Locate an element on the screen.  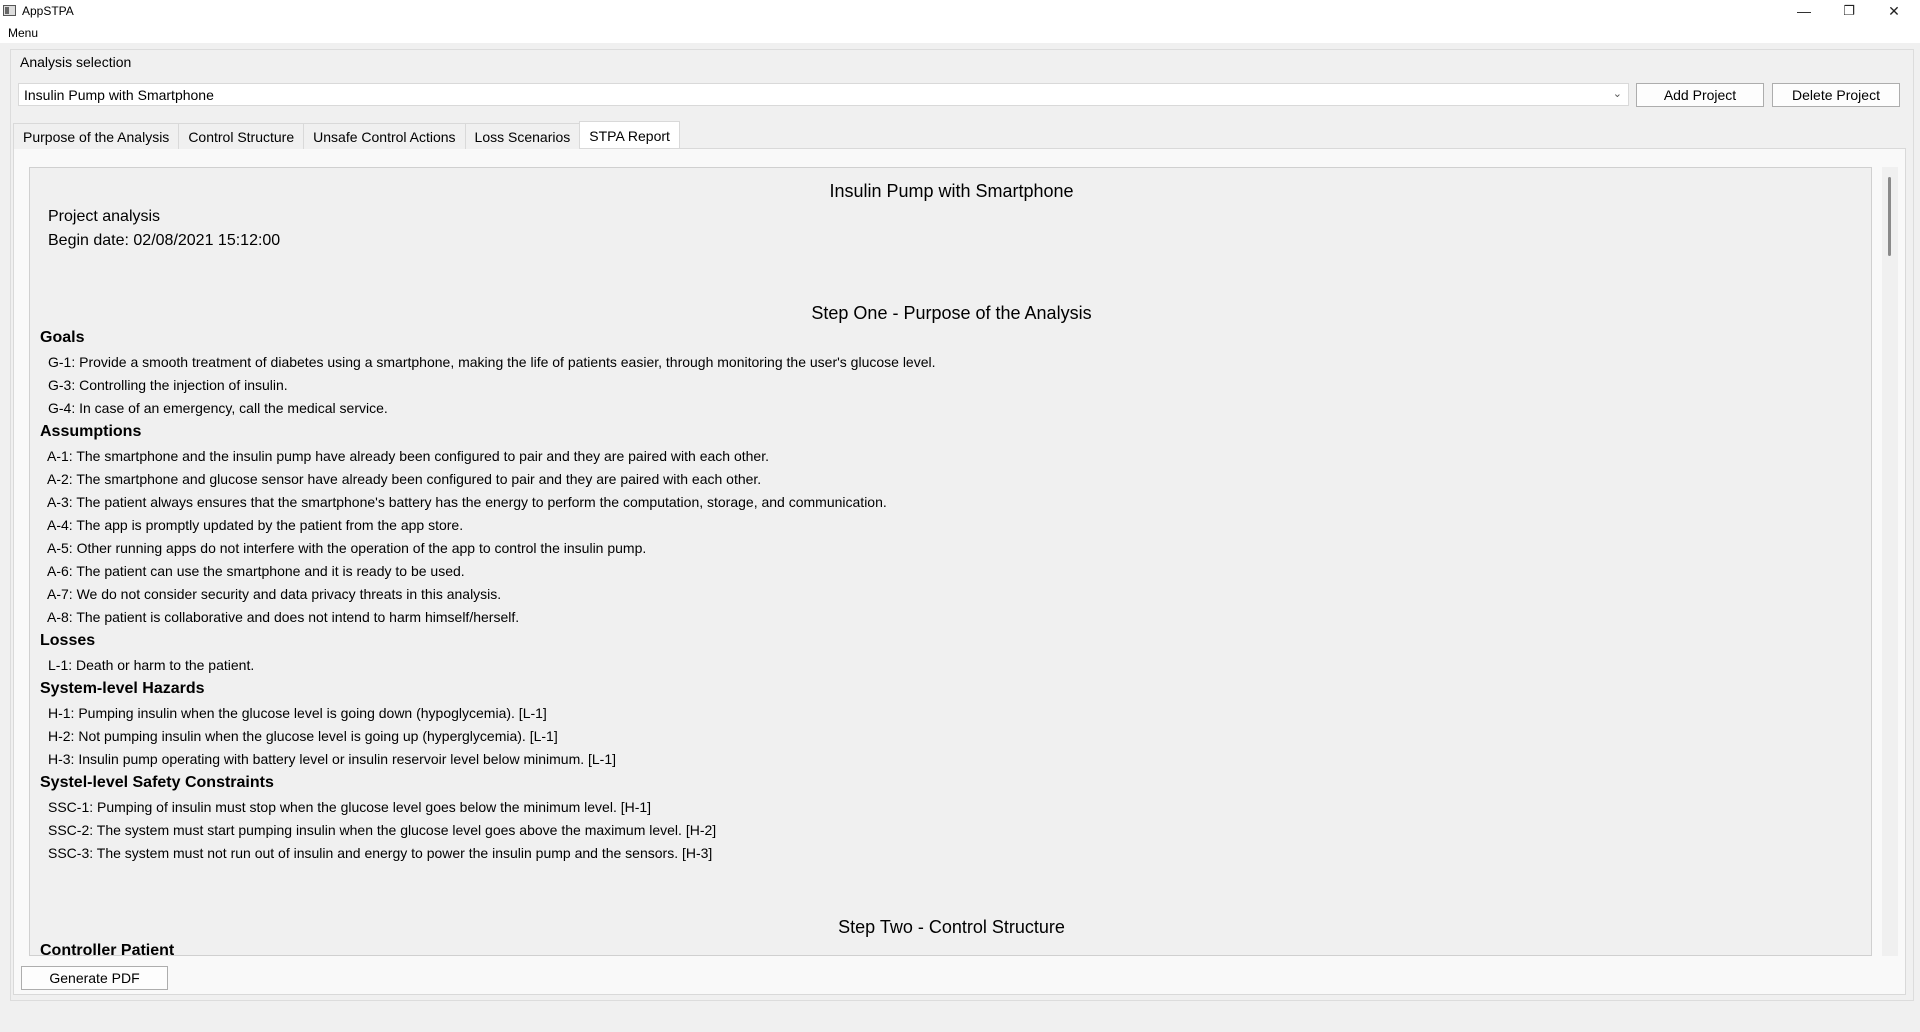
add-project-button: Add Project is located at coordinates (1700, 95).